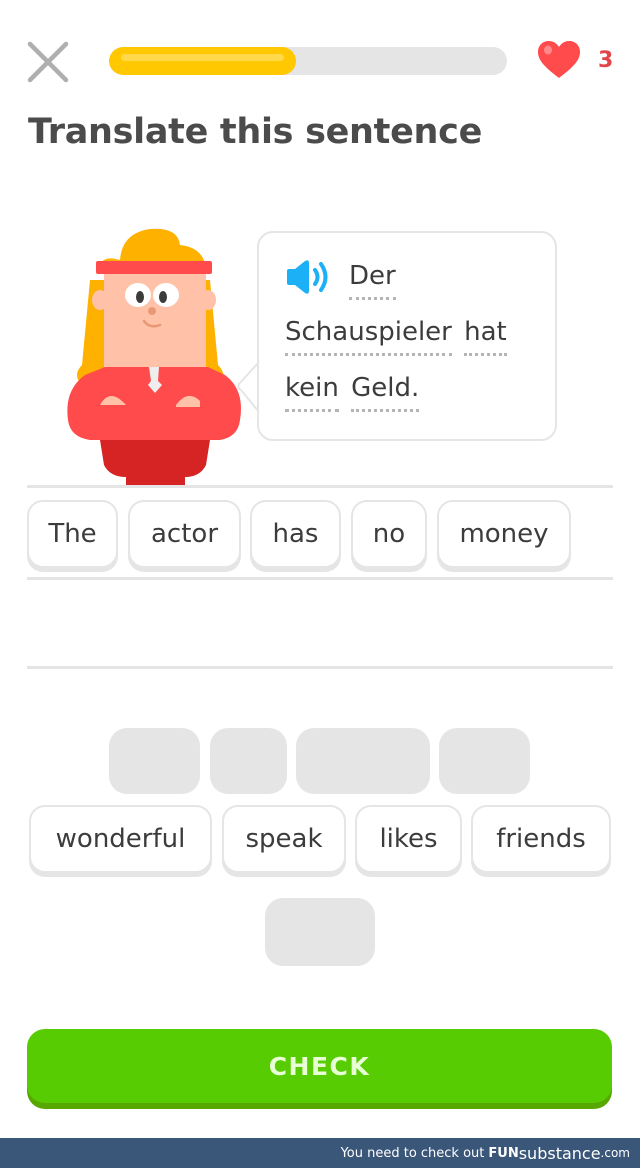 Image resolution: width=640 pixels, height=1168 pixels. Describe the element at coordinates (368, 336) in the screenshot. I see `hint-word: Schauspieler` at that location.